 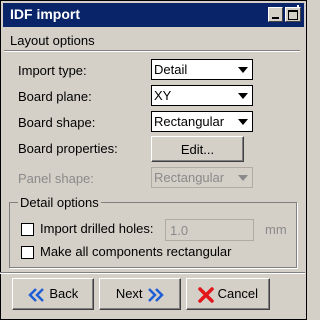 What do you see at coordinates (45, 14) in the screenshot?
I see `window-title: IDF import` at bounding box center [45, 14].